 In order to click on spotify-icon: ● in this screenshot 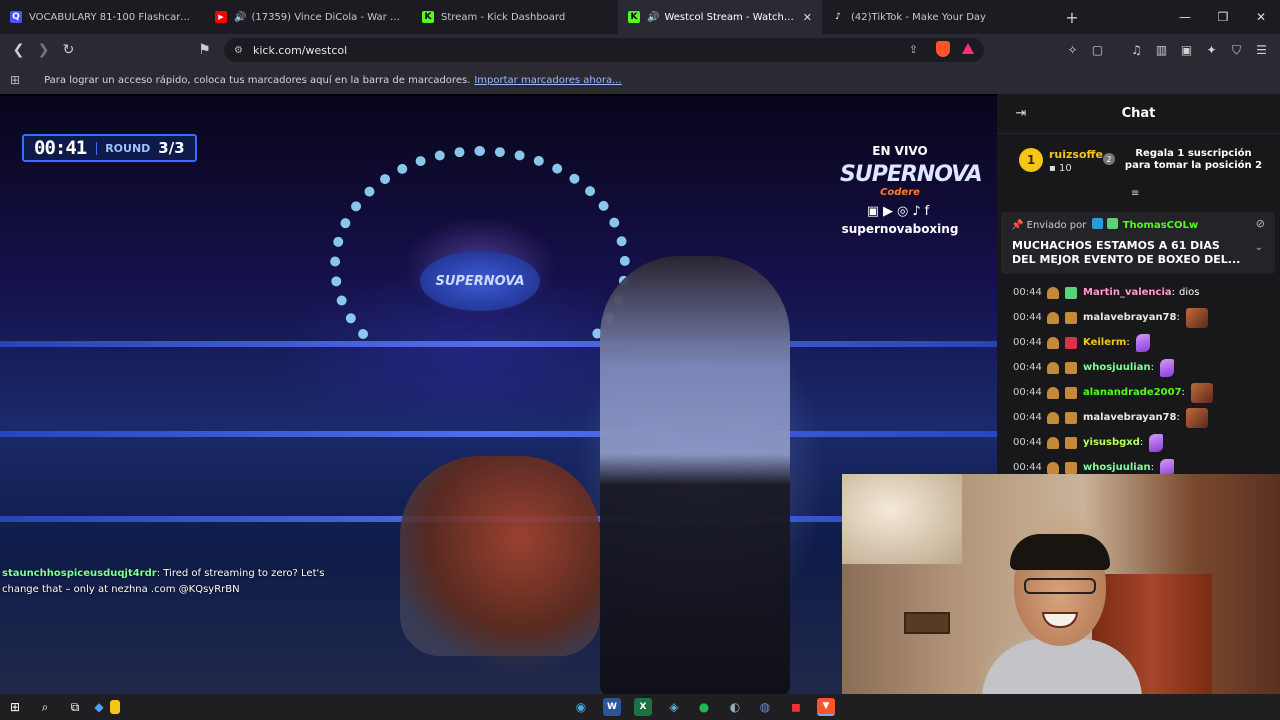, I will do `click(704, 707)`.